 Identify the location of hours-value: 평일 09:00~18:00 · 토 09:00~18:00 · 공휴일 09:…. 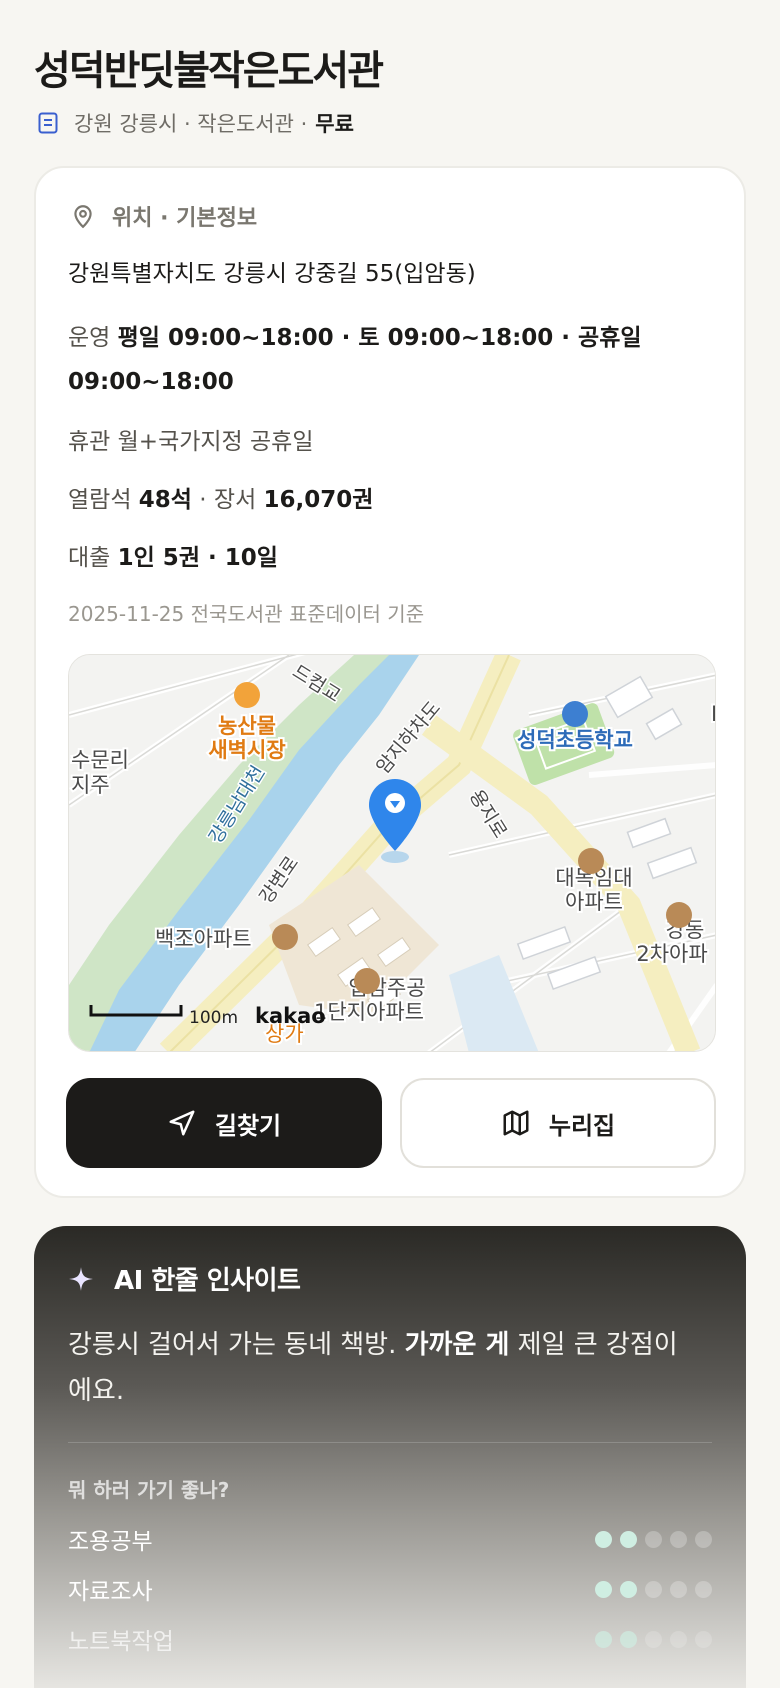
(355, 360).